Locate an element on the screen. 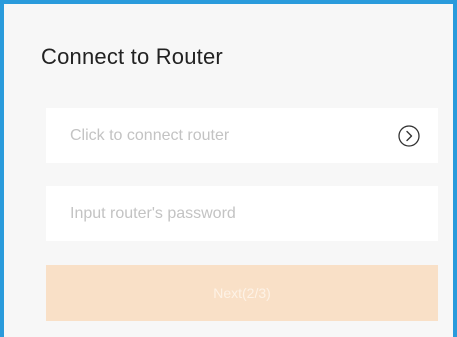 The width and height of the screenshot is (457, 337). next-button: Next(2/3) is located at coordinates (242, 293).